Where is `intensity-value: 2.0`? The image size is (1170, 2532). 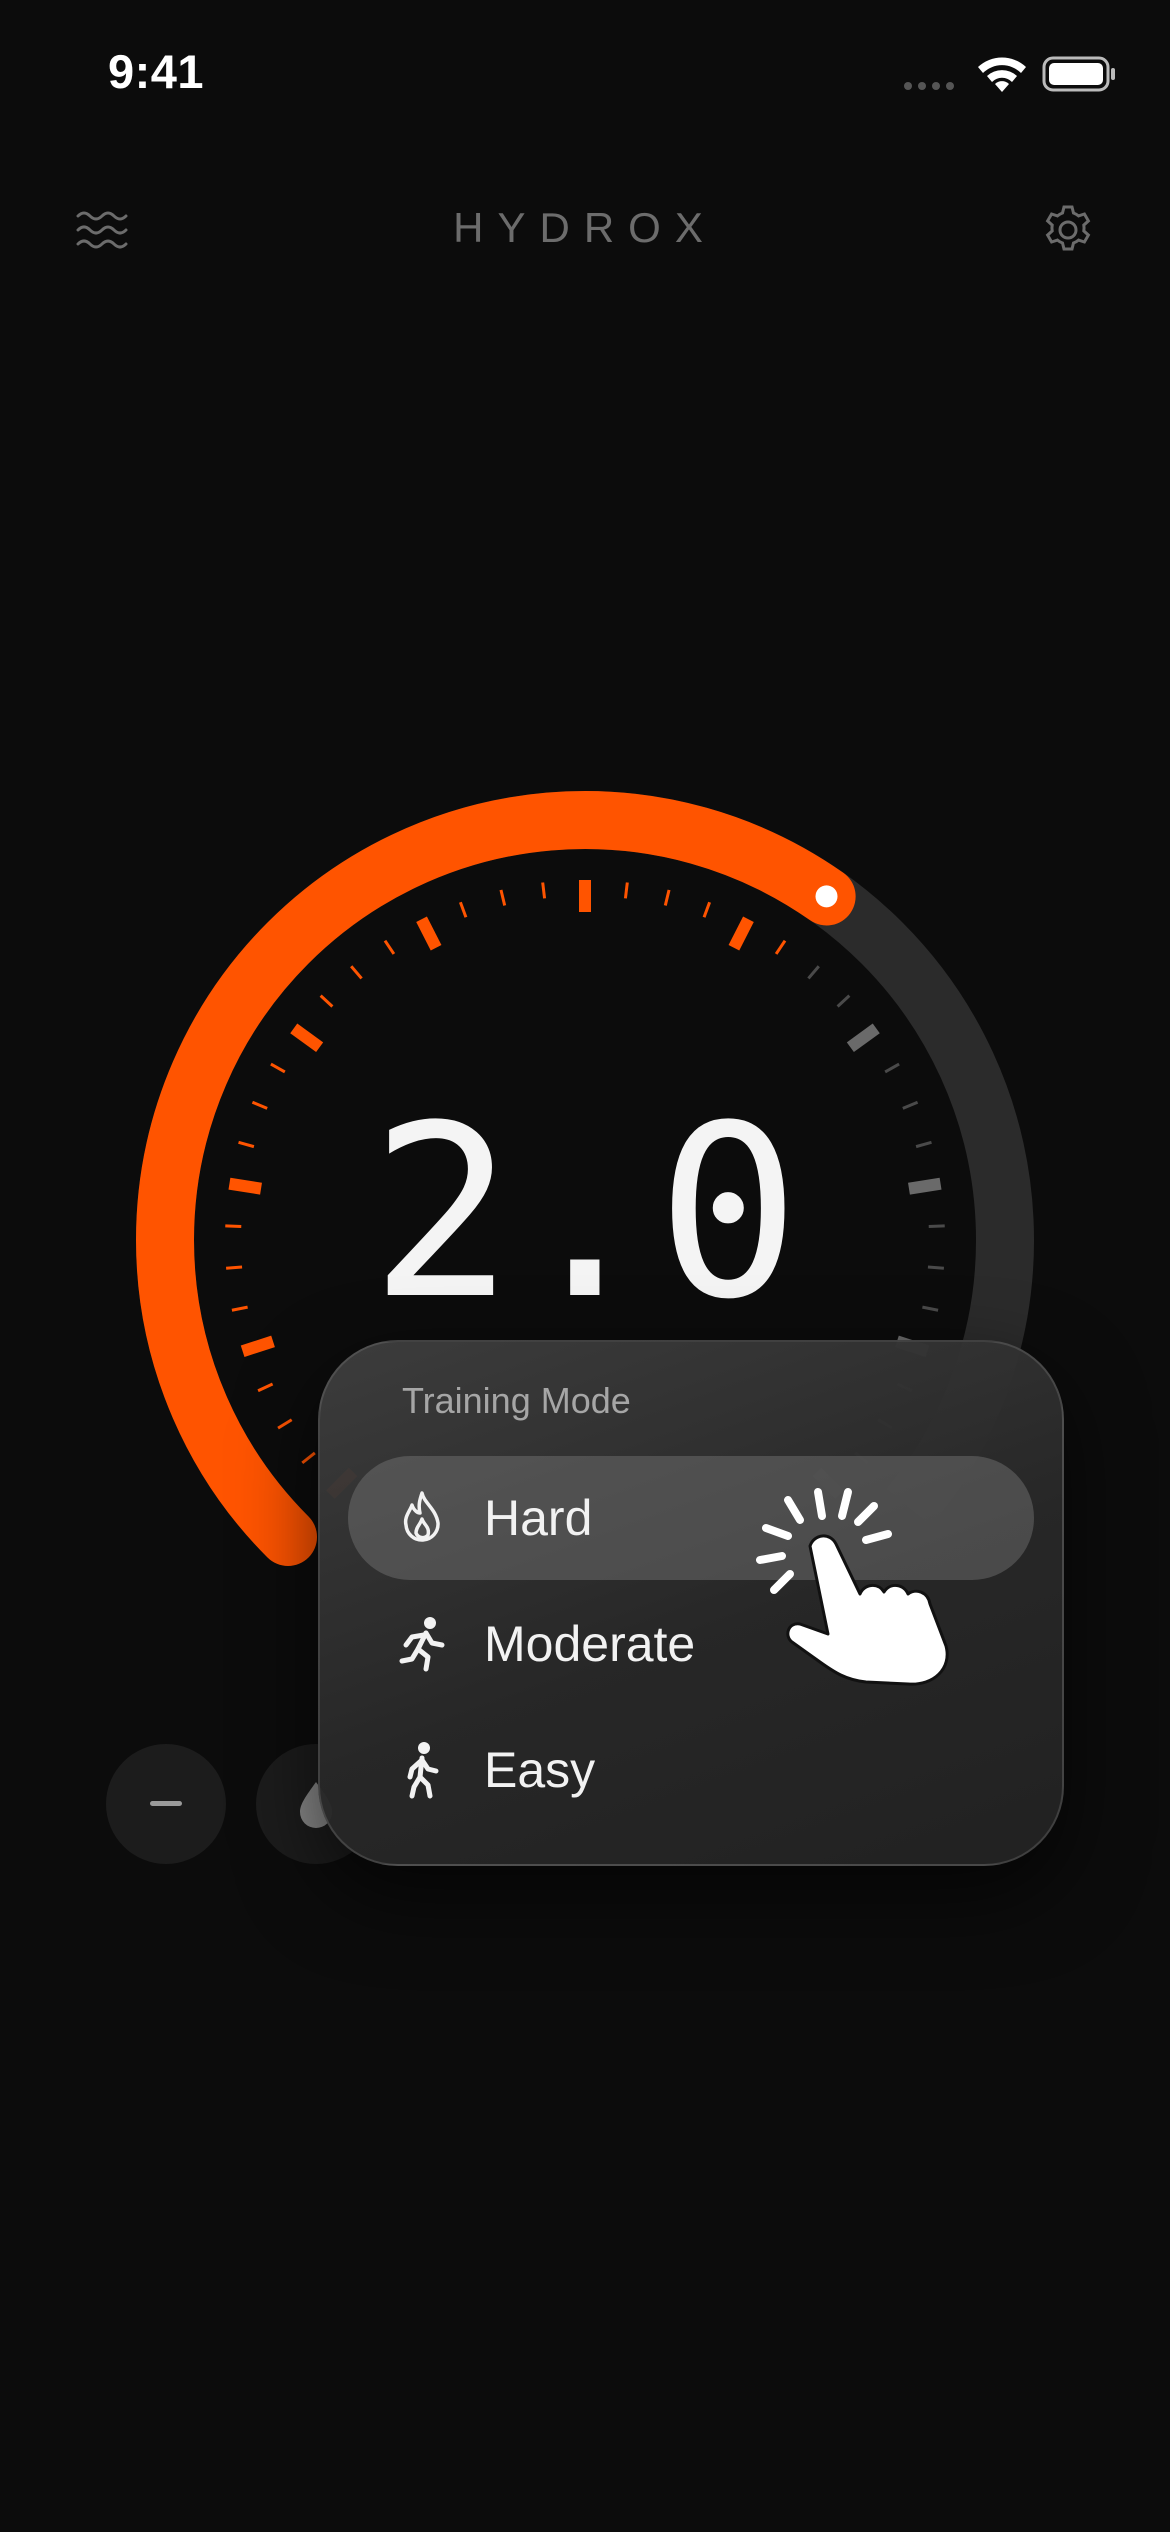 intensity-value: 2.0 is located at coordinates (585, 1213).